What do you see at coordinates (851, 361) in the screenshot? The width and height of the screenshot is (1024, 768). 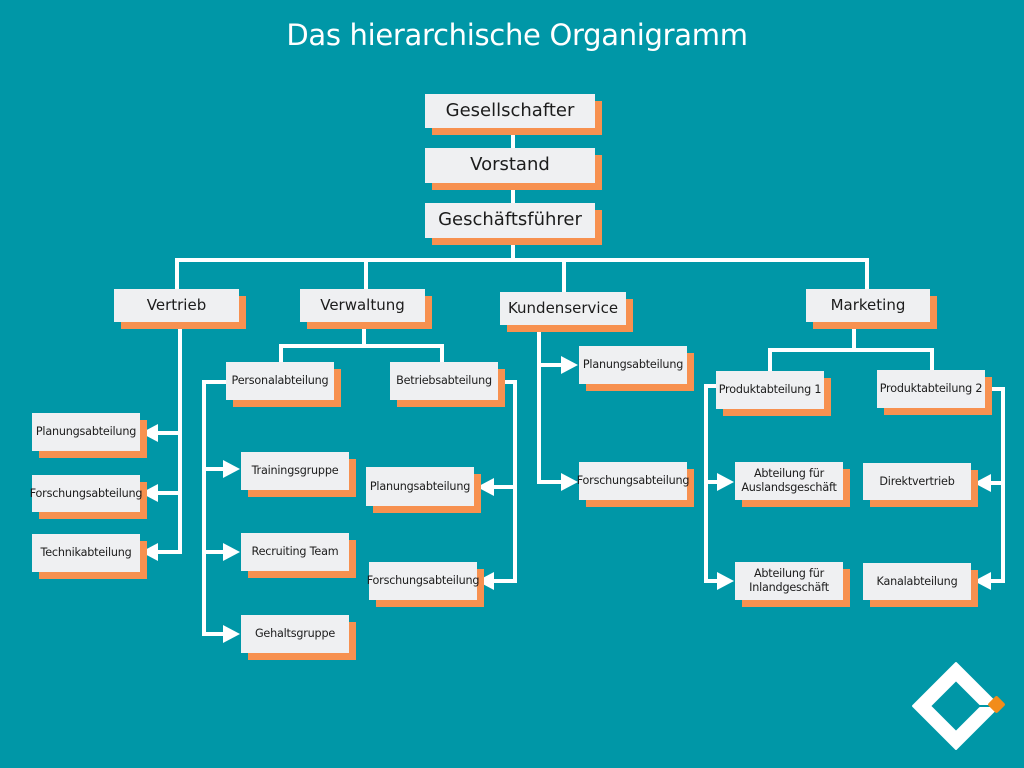 I see `connector-marketing-split` at bounding box center [851, 361].